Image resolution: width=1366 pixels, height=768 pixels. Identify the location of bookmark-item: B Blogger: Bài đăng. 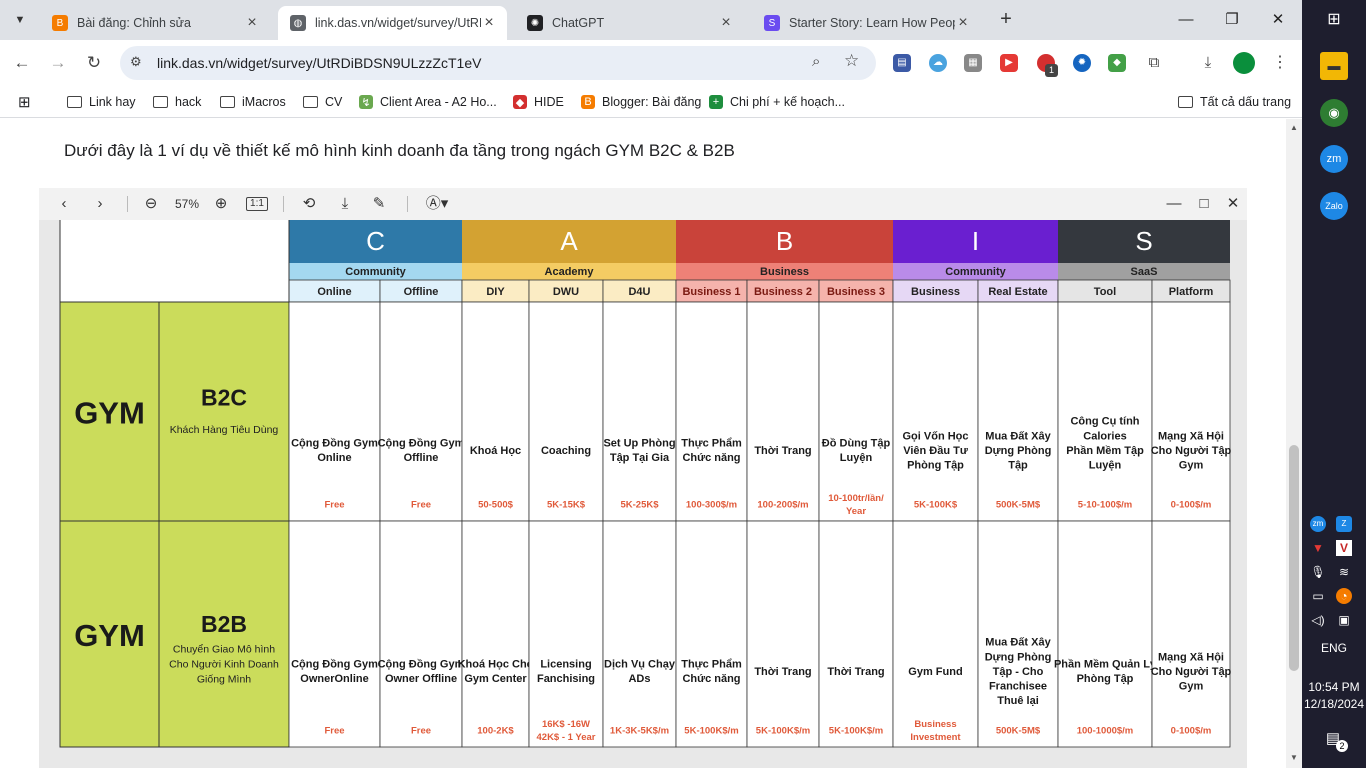
(641, 102).